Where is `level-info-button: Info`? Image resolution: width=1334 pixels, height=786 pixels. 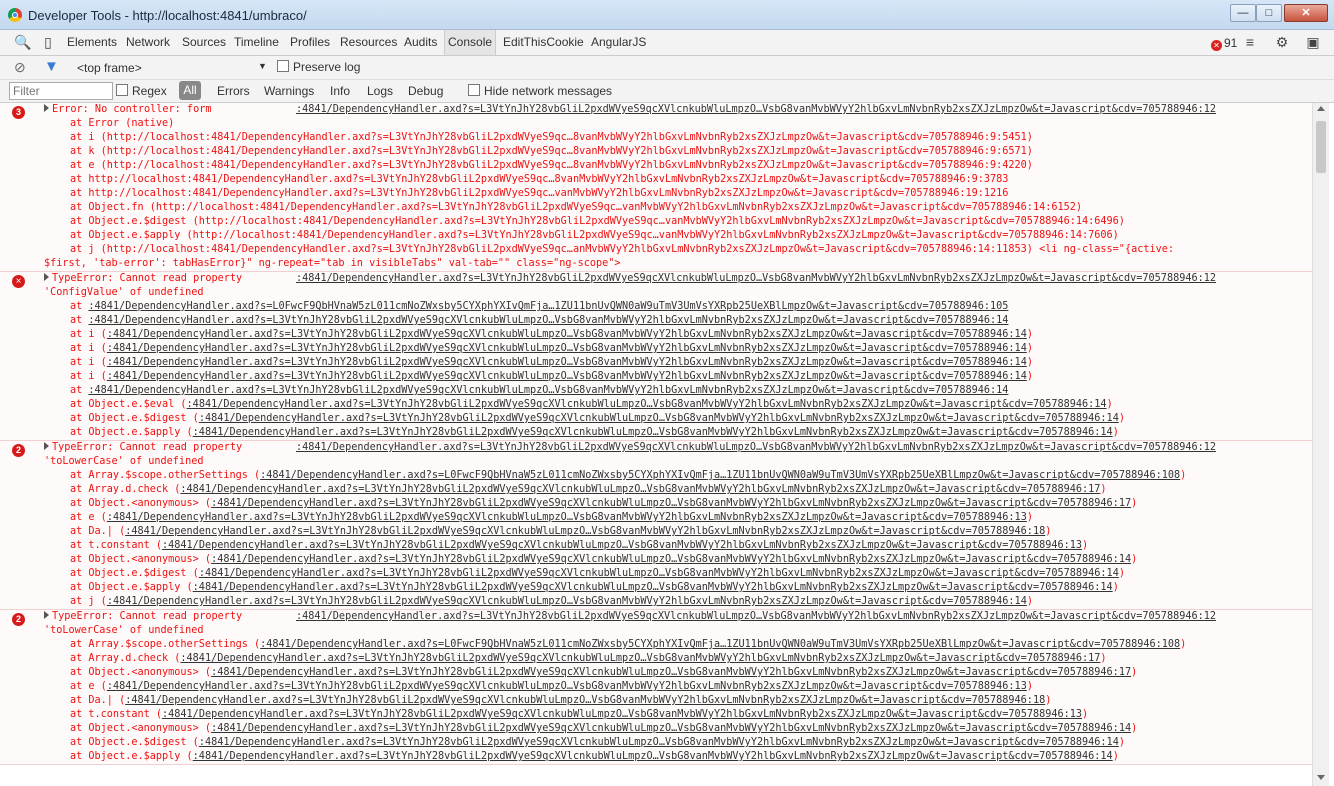
level-info-button: Info is located at coordinates (340, 91).